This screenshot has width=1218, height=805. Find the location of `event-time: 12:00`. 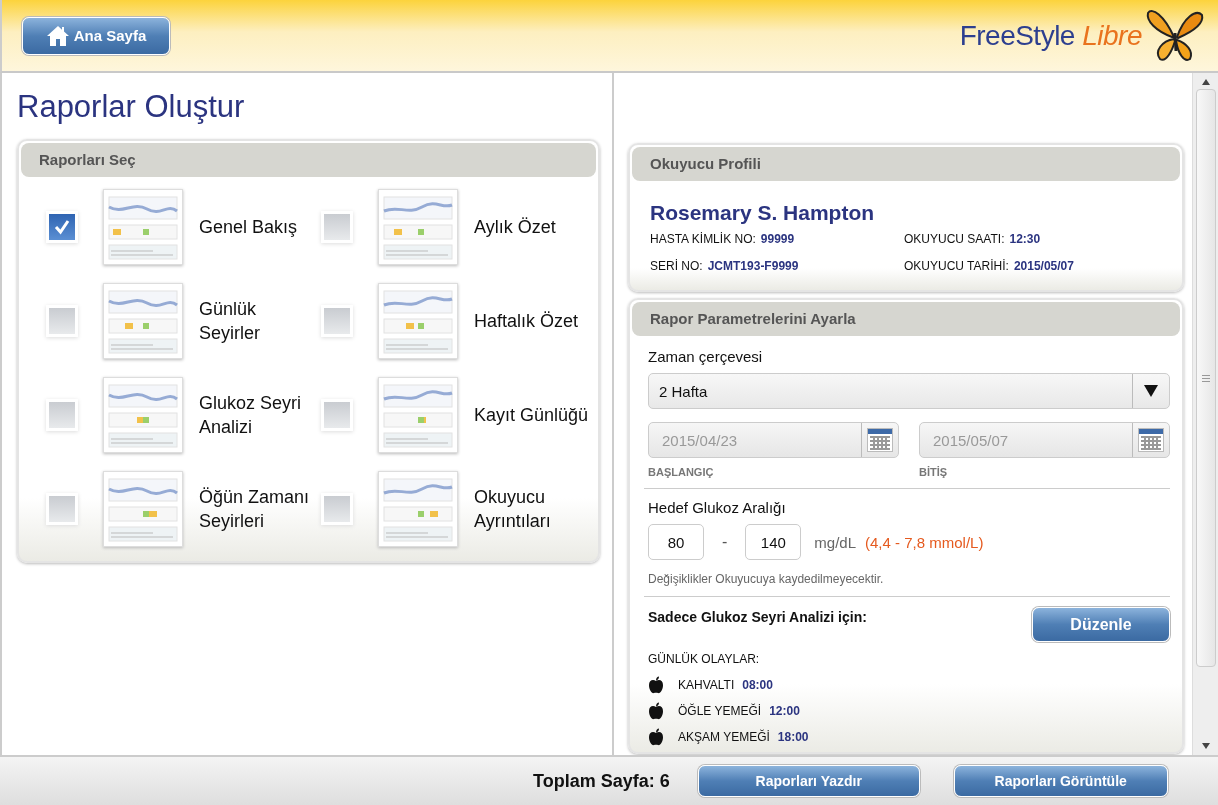

event-time: 12:00 is located at coordinates (784, 711).